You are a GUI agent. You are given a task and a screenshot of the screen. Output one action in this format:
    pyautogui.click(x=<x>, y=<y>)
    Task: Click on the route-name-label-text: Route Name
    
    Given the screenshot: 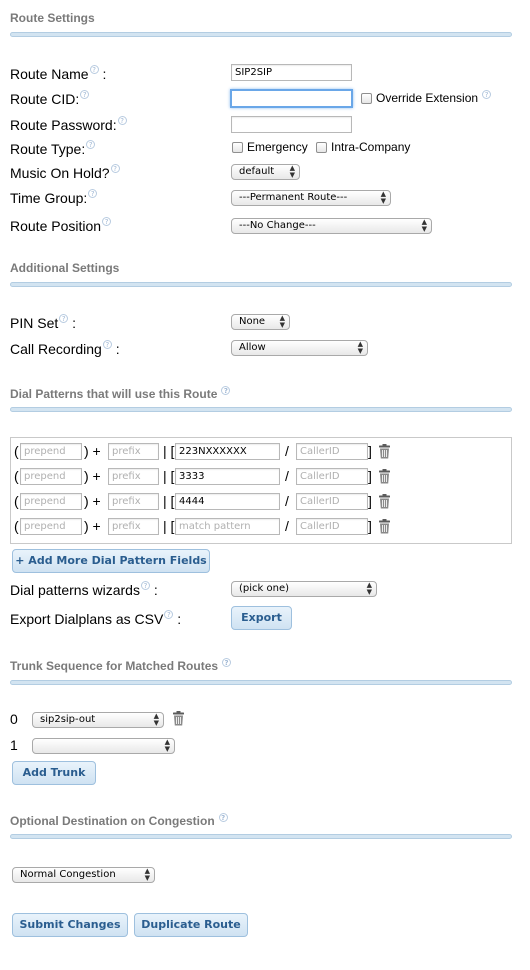 What is the action you would take?
    pyautogui.click(x=49, y=74)
    